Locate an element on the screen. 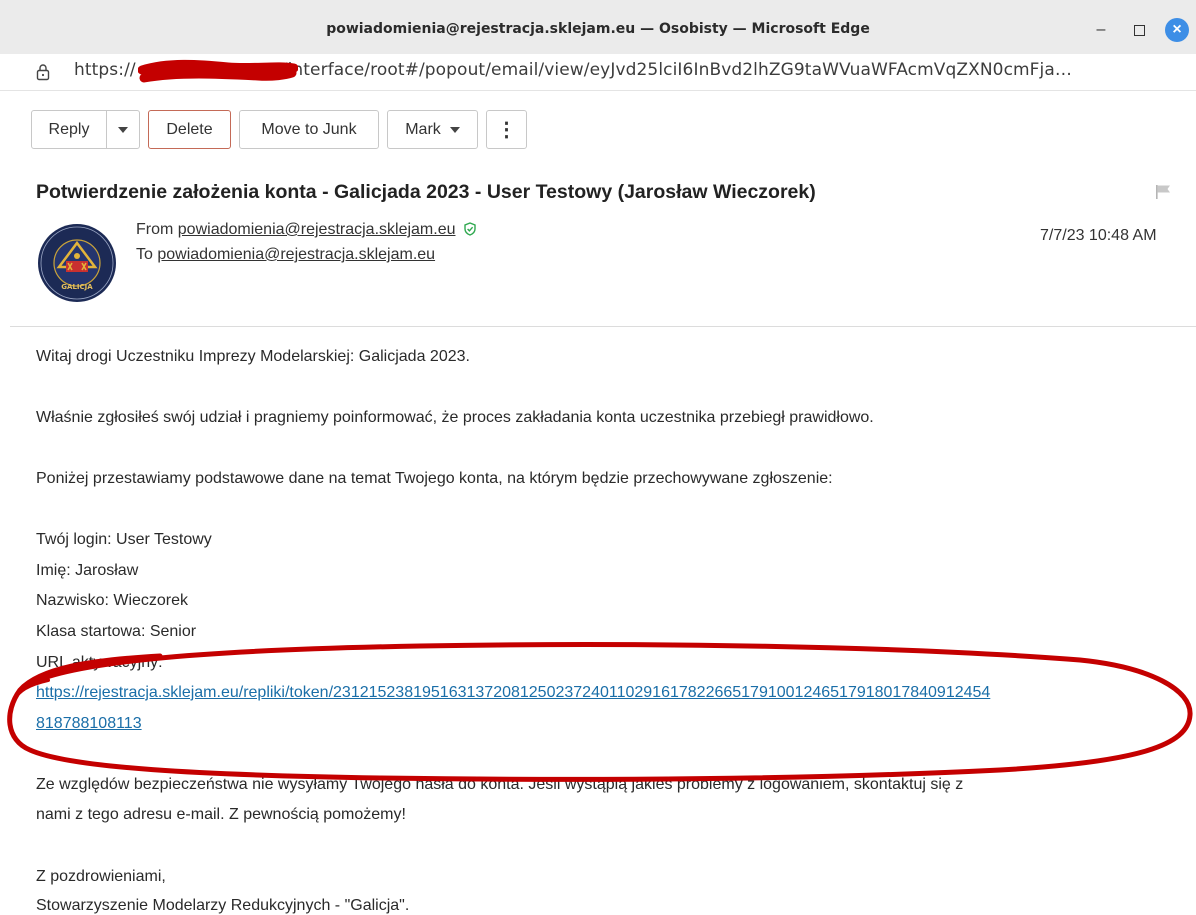  account-first-name: Imię: Jarosław is located at coordinates (87, 570).